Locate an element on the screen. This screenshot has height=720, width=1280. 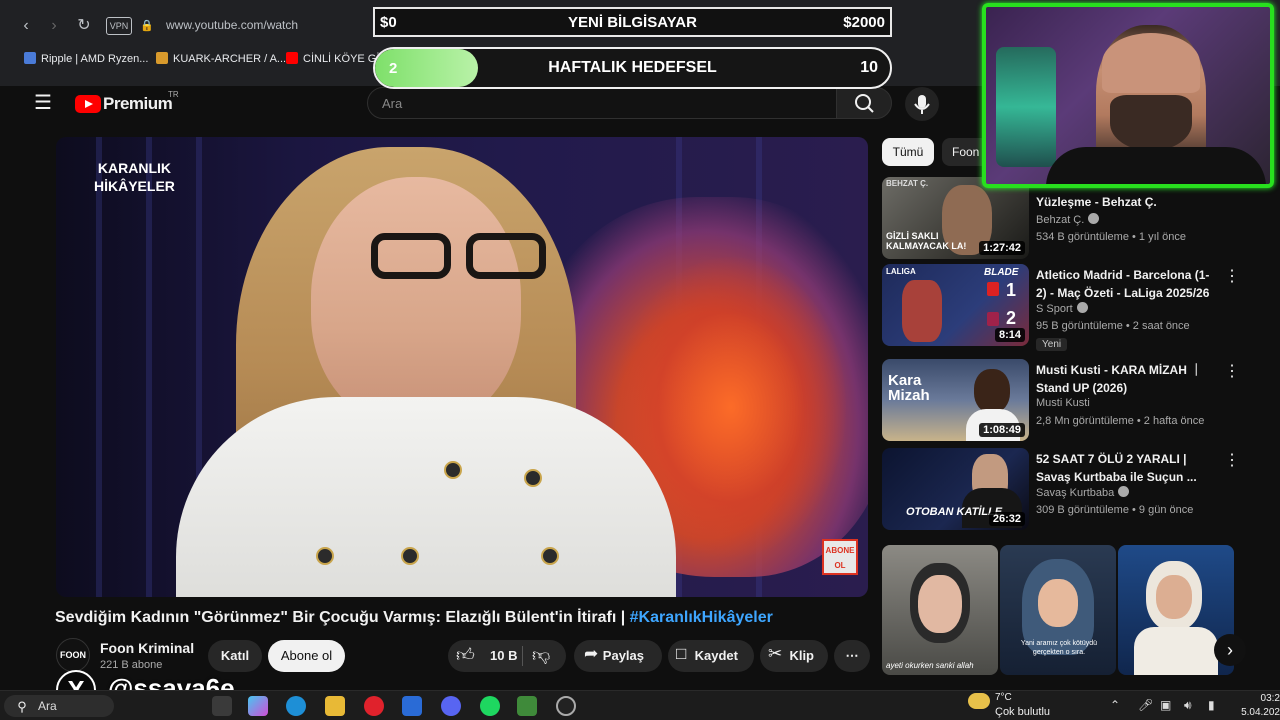
video-thumbnail: Kara Mizah 1:08:49 is located at coordinates (955, 400).